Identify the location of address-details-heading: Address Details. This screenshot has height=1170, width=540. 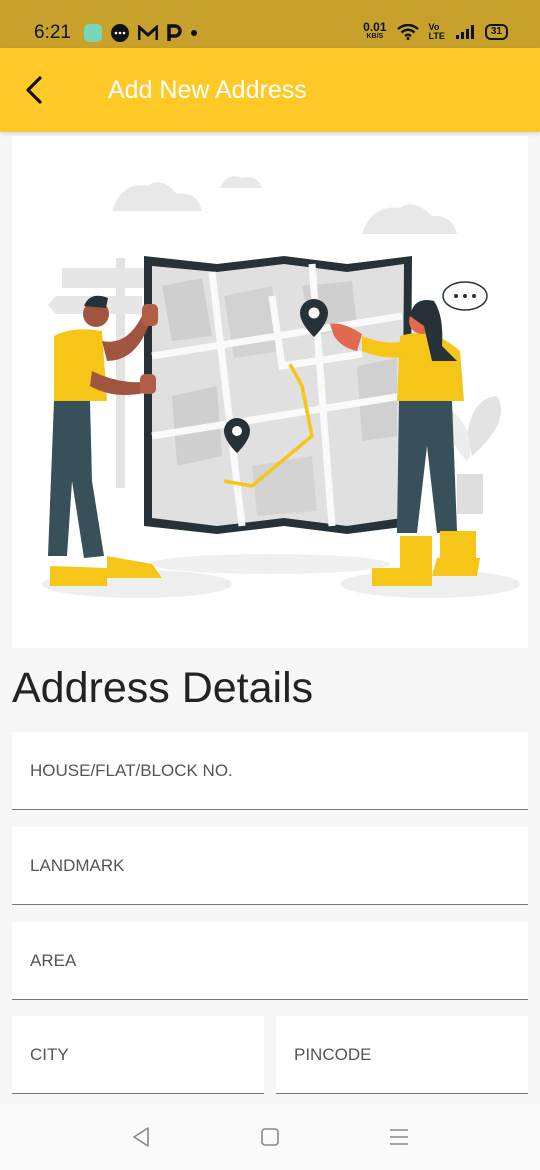
(163, 688).